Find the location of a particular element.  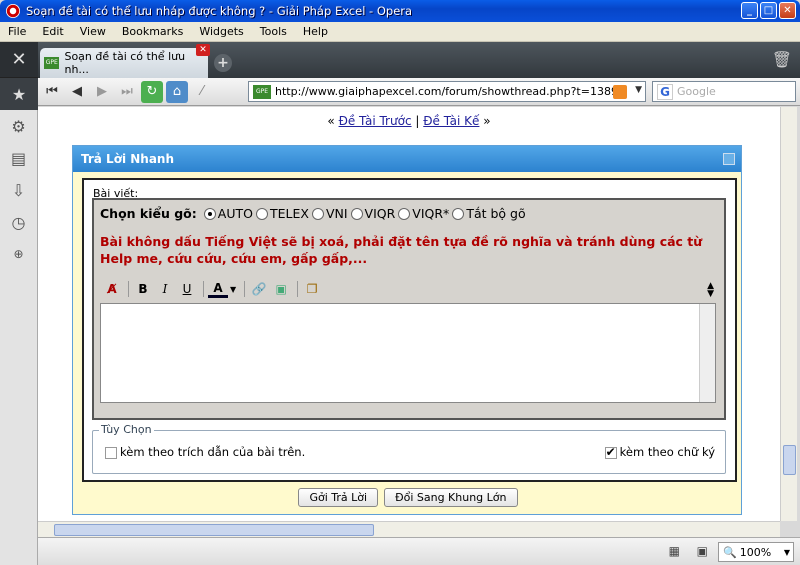

site-favicon-icon: GPE is located at coordinates (262, 91).